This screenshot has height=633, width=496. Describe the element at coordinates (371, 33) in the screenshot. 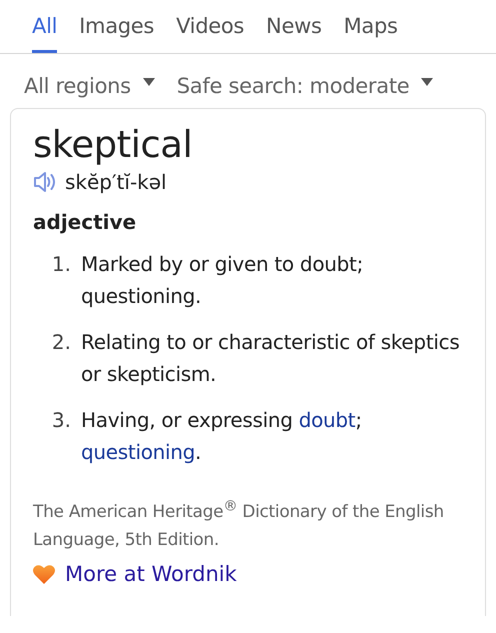

I see `tab: Maps` at that location.